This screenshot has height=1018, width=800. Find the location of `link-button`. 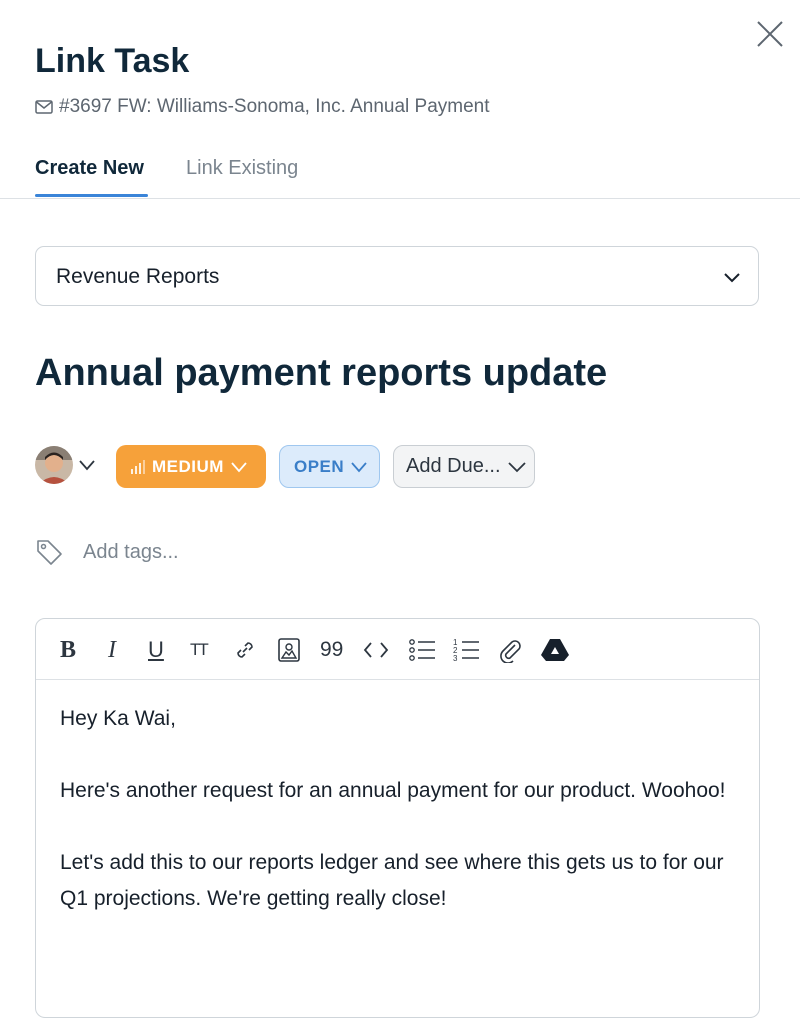

link-button is located at coordinates (245, 650).